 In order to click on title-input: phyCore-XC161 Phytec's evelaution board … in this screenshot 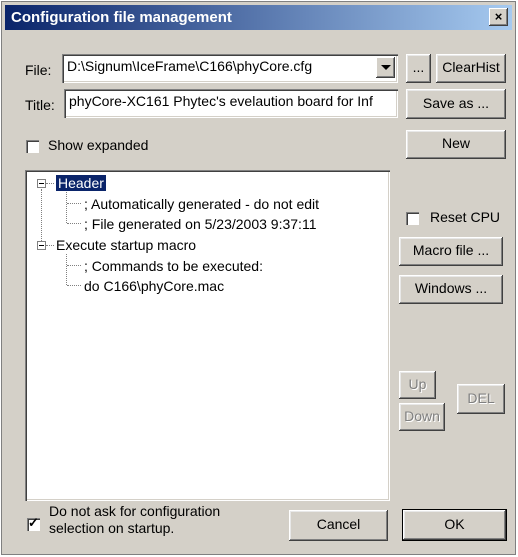, I will do `click(231, 103)`.